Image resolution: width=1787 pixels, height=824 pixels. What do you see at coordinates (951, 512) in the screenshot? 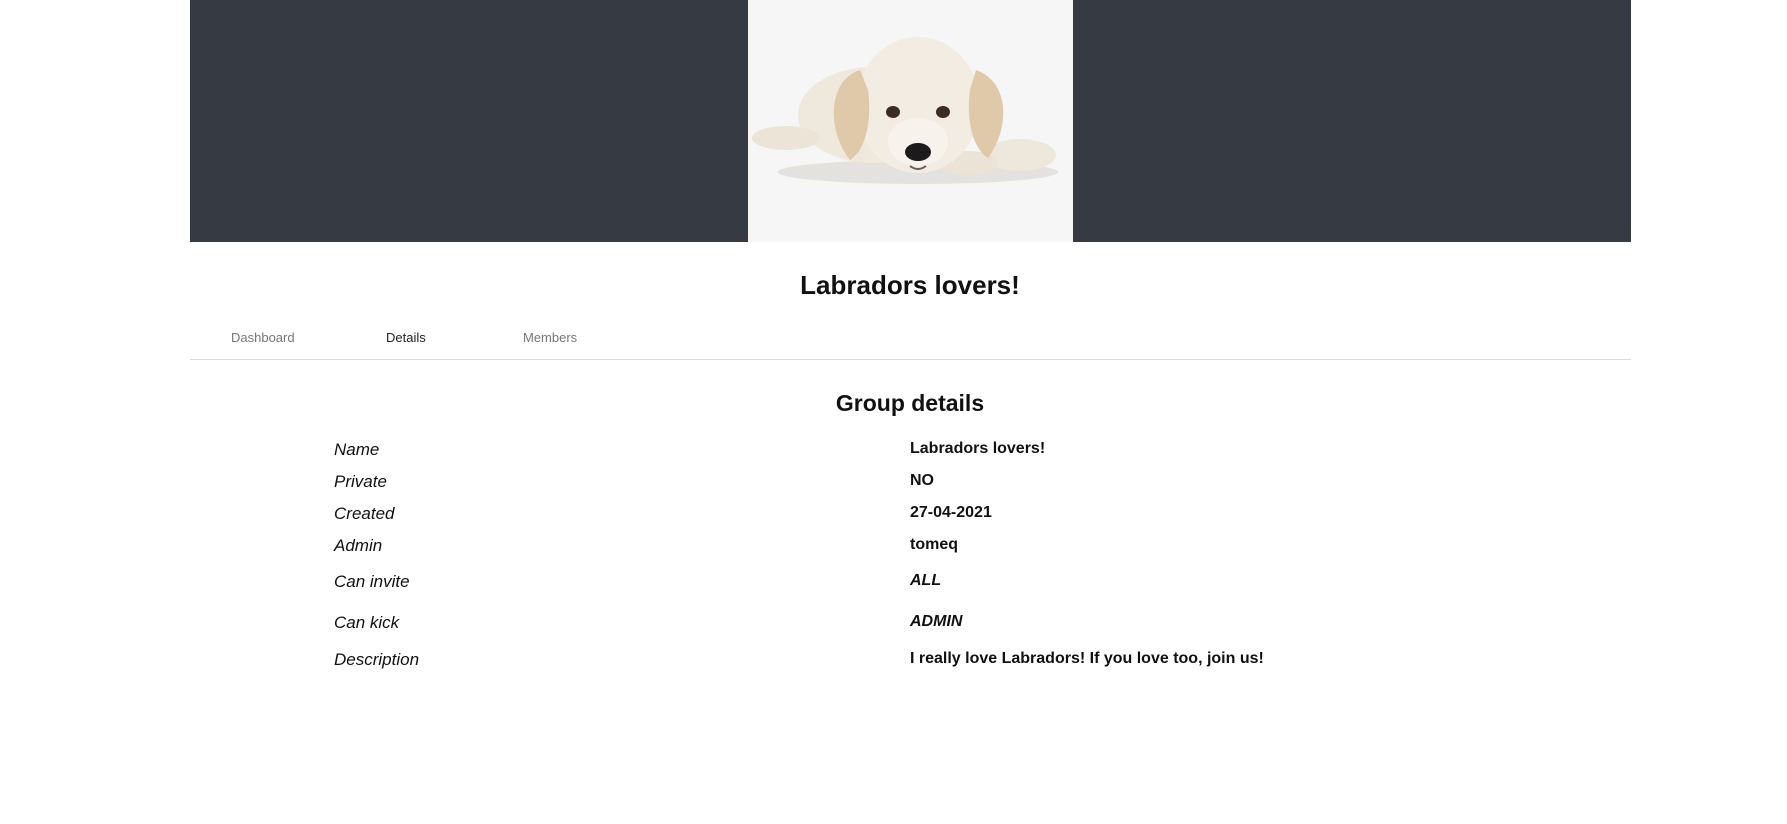
I see `detail-value: 27-04-2021` at bounding box center [951, 512].